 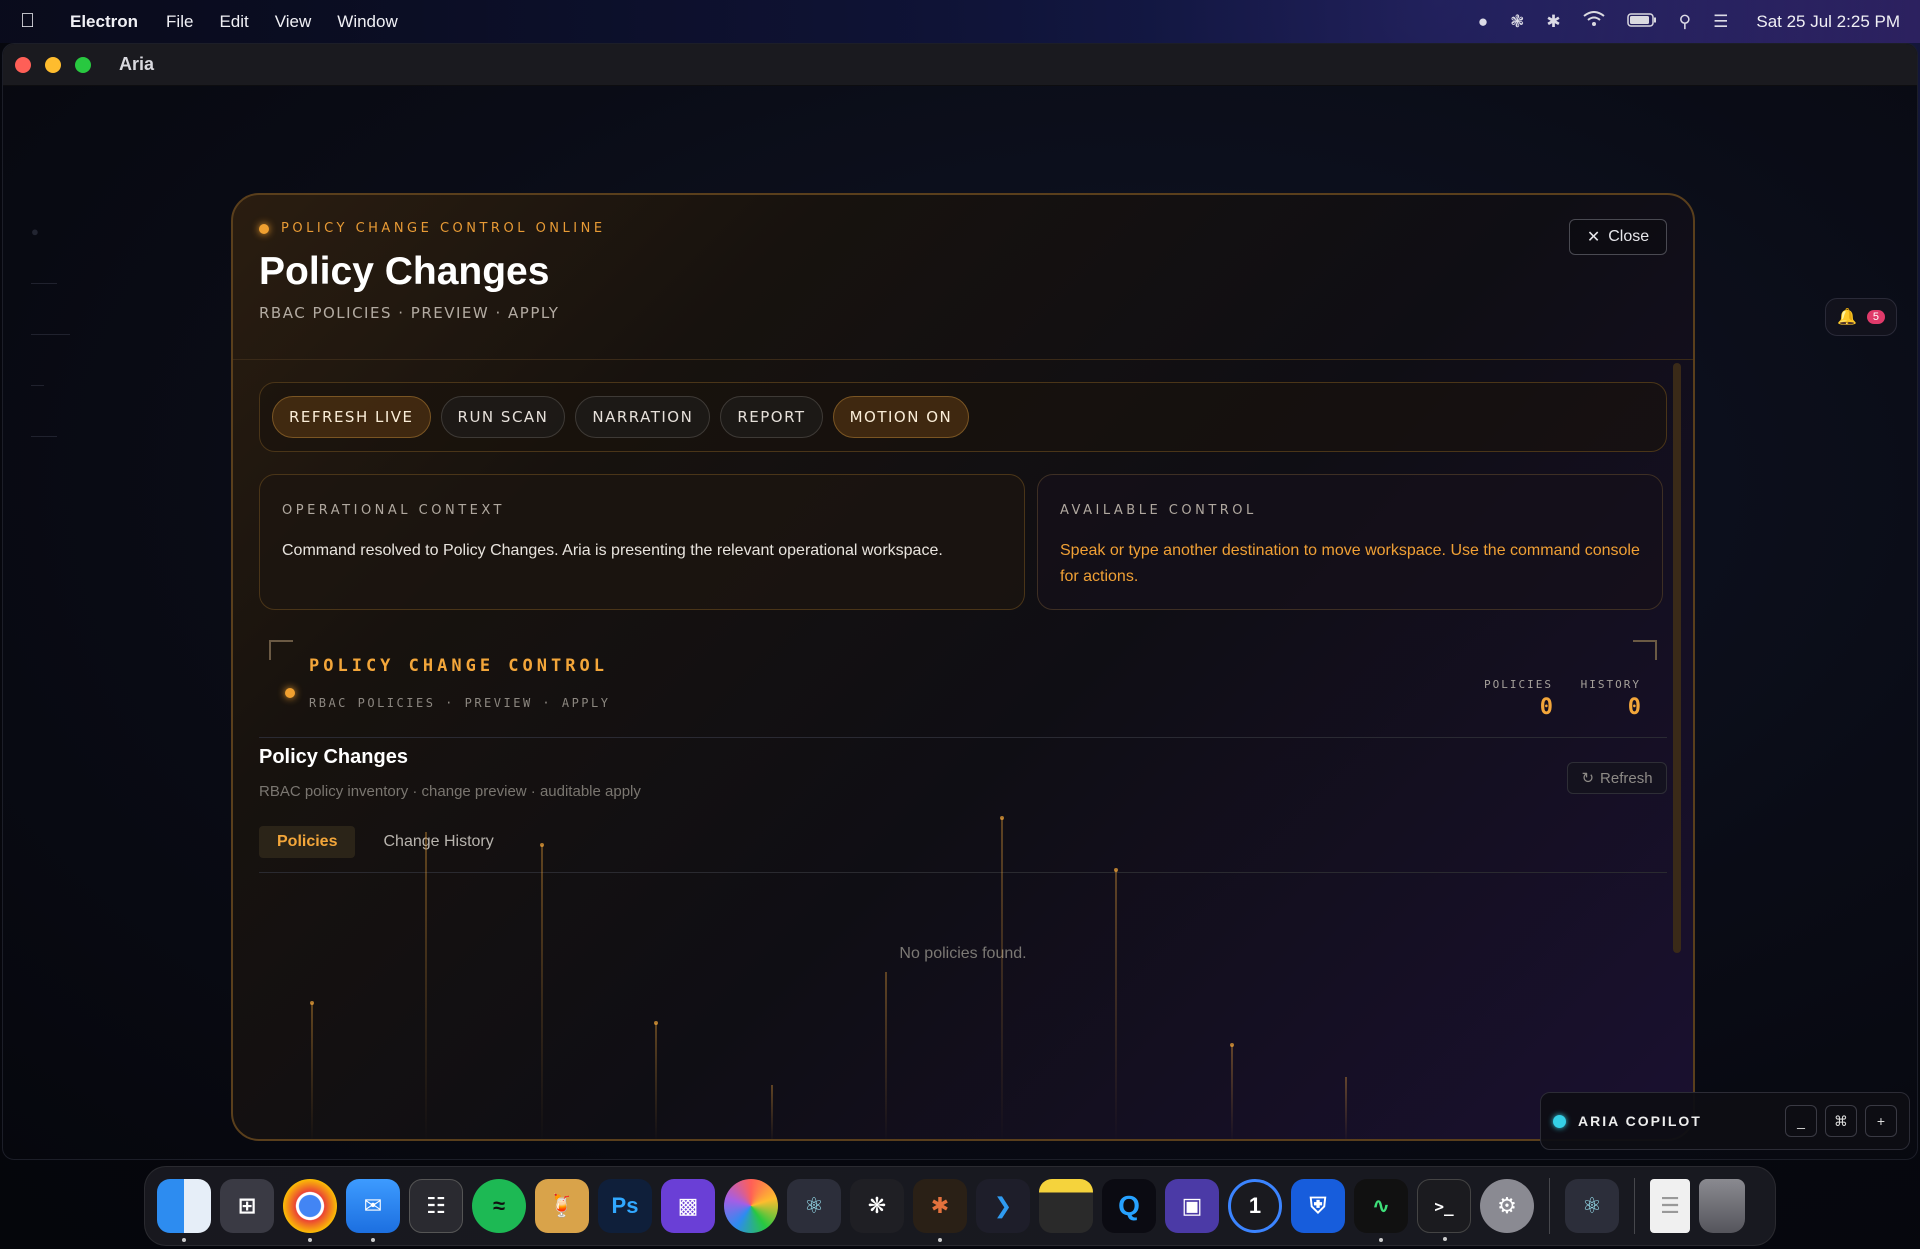 What do you see at coordinates (307, 842) in the screenshot?
I see `tab-policies: Policies` at bounding box center [307, 842].